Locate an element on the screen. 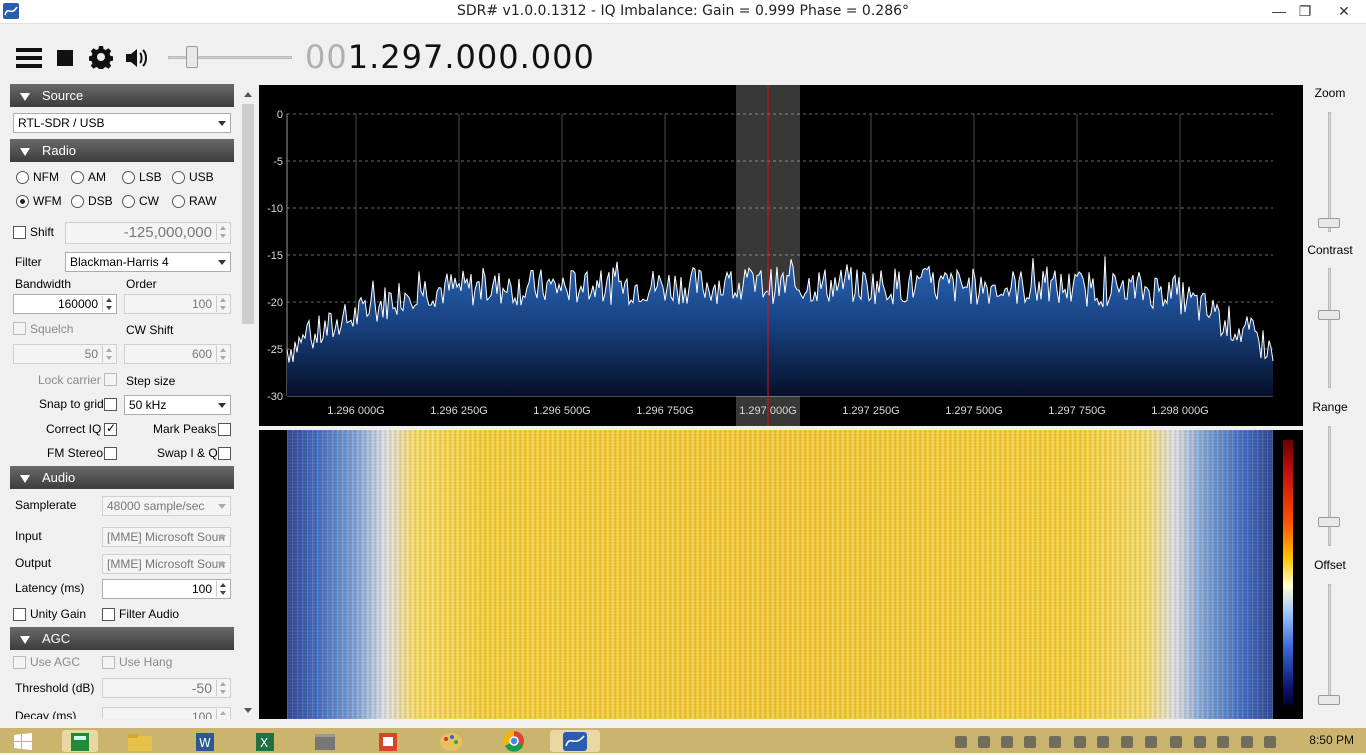 The image size is (1366, 755). file-explorer-taskbar-icon is located at coordinates (140, 741).